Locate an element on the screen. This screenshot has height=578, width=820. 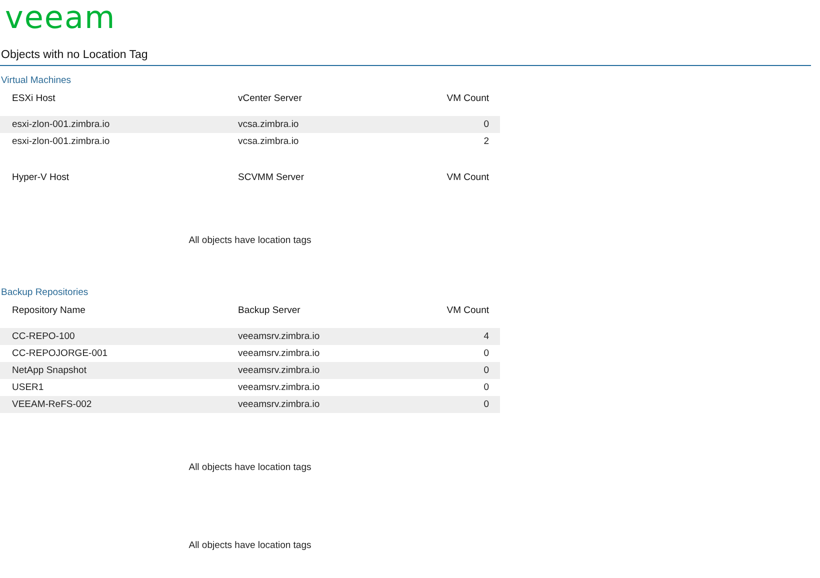
logo: veeam is located at coordinates (60, 18).